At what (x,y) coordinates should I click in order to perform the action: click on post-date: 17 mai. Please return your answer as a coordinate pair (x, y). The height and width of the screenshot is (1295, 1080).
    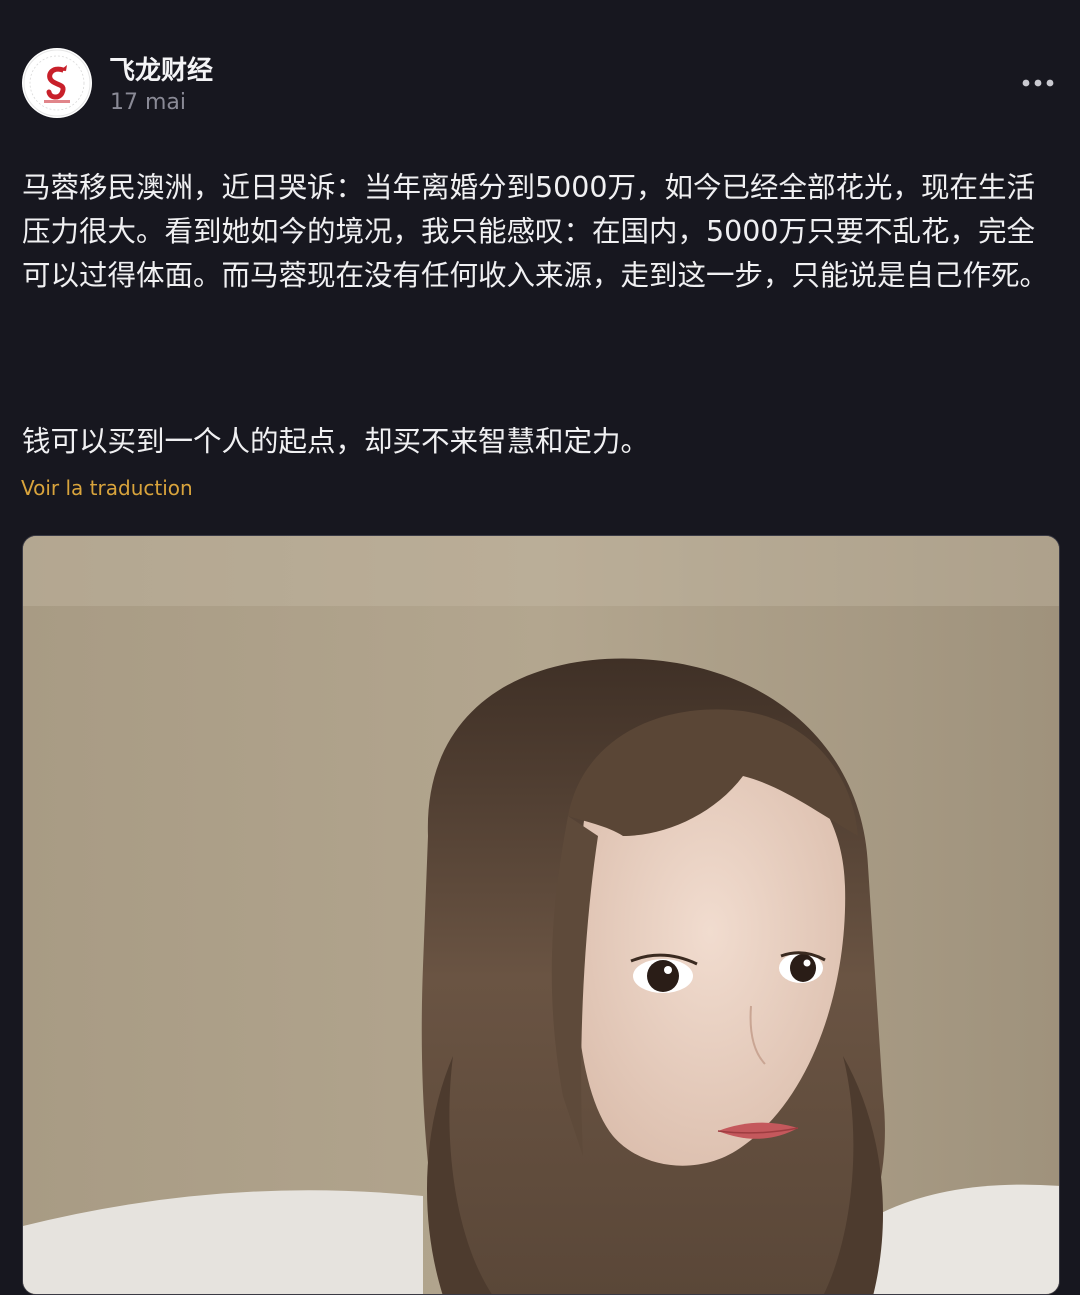
    Looking at the image, I should click on (148, 102).